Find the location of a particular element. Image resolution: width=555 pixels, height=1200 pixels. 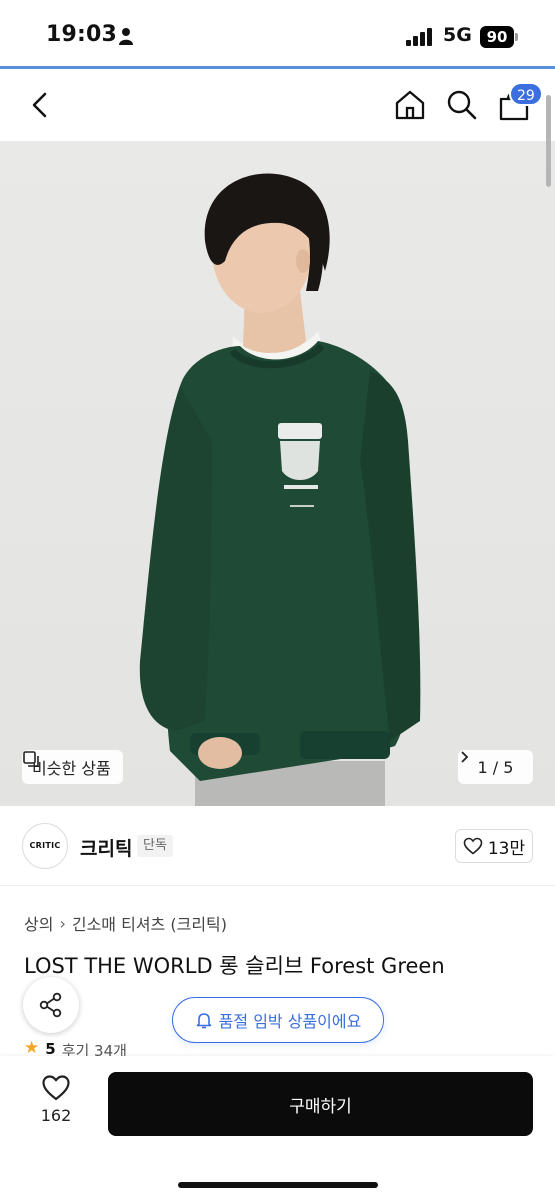

status-bar: 19:03 5G 90 is located at coordinates (277, 34).